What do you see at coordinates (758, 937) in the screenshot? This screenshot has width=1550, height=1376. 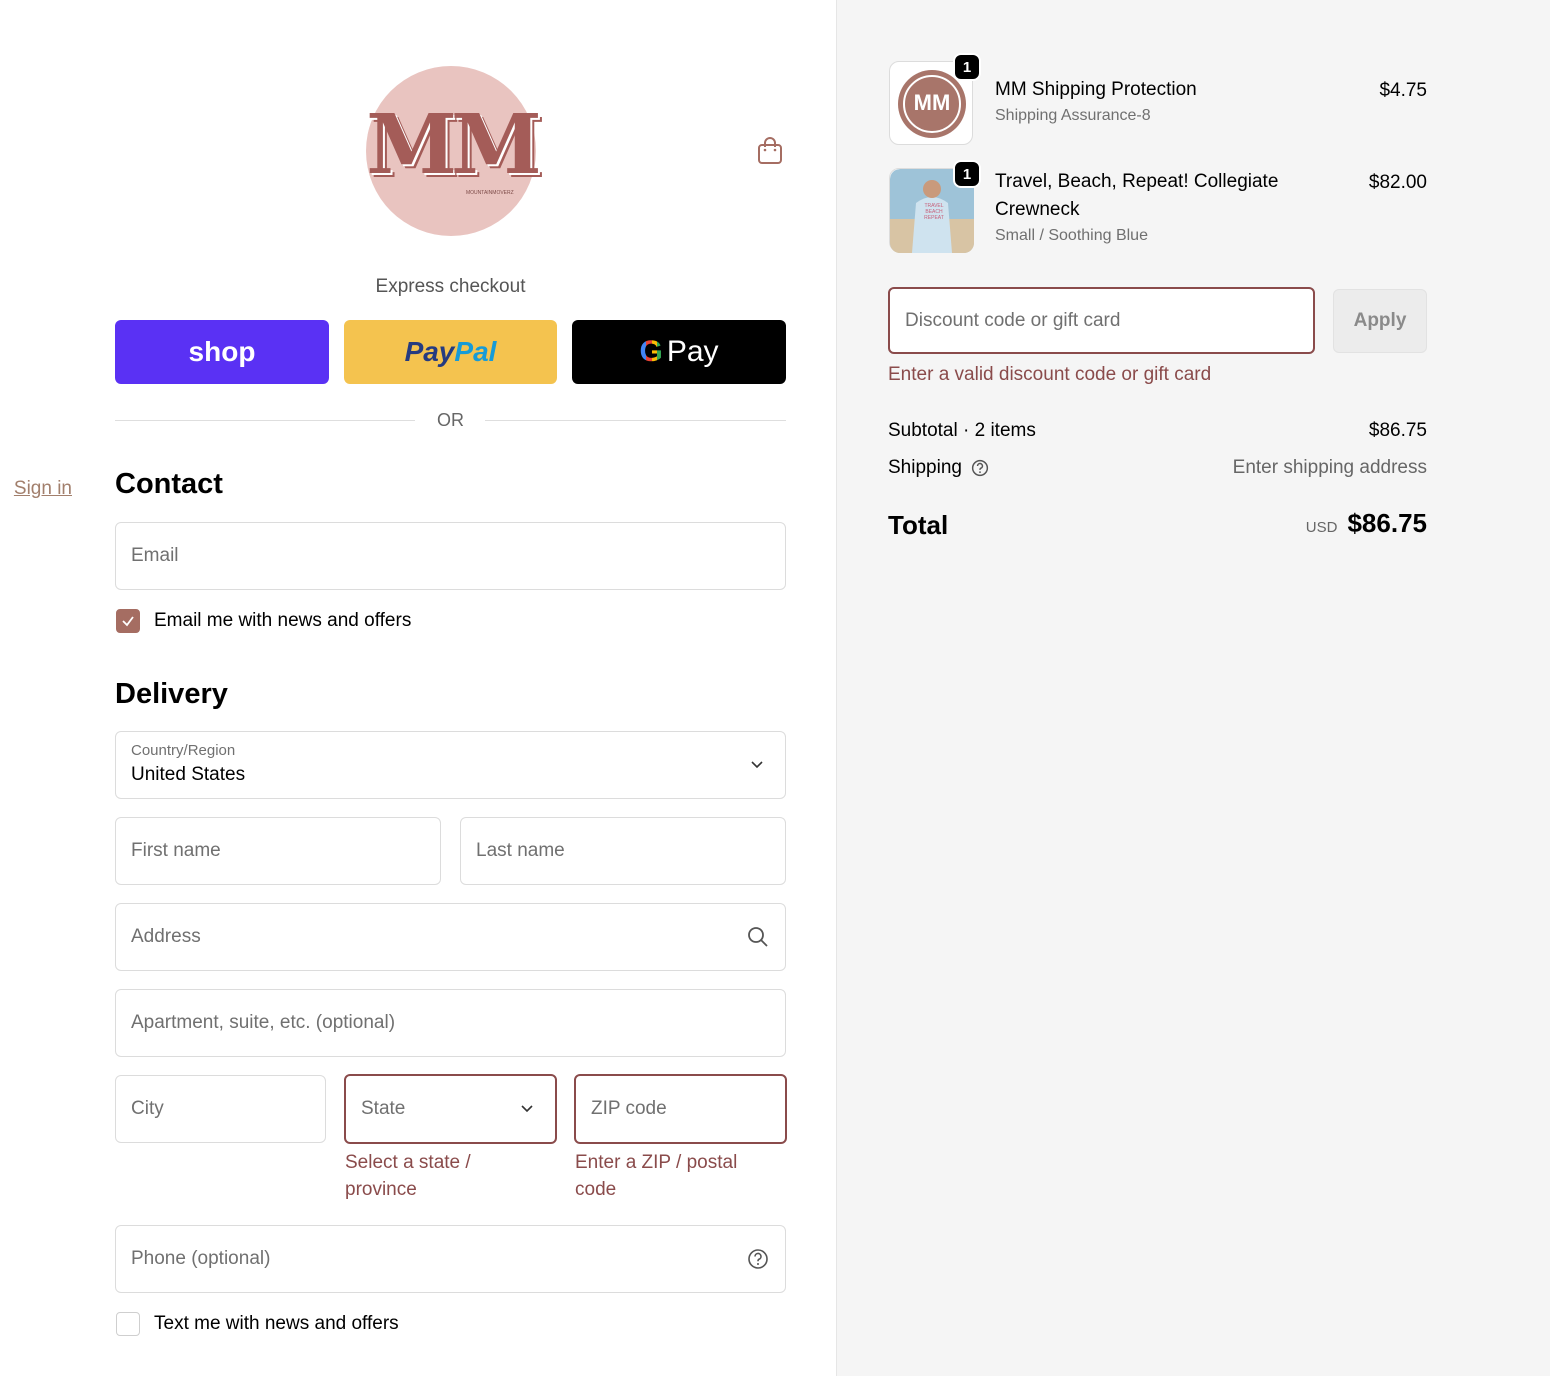 I see `search-icon` at bounding box center [758, 937].